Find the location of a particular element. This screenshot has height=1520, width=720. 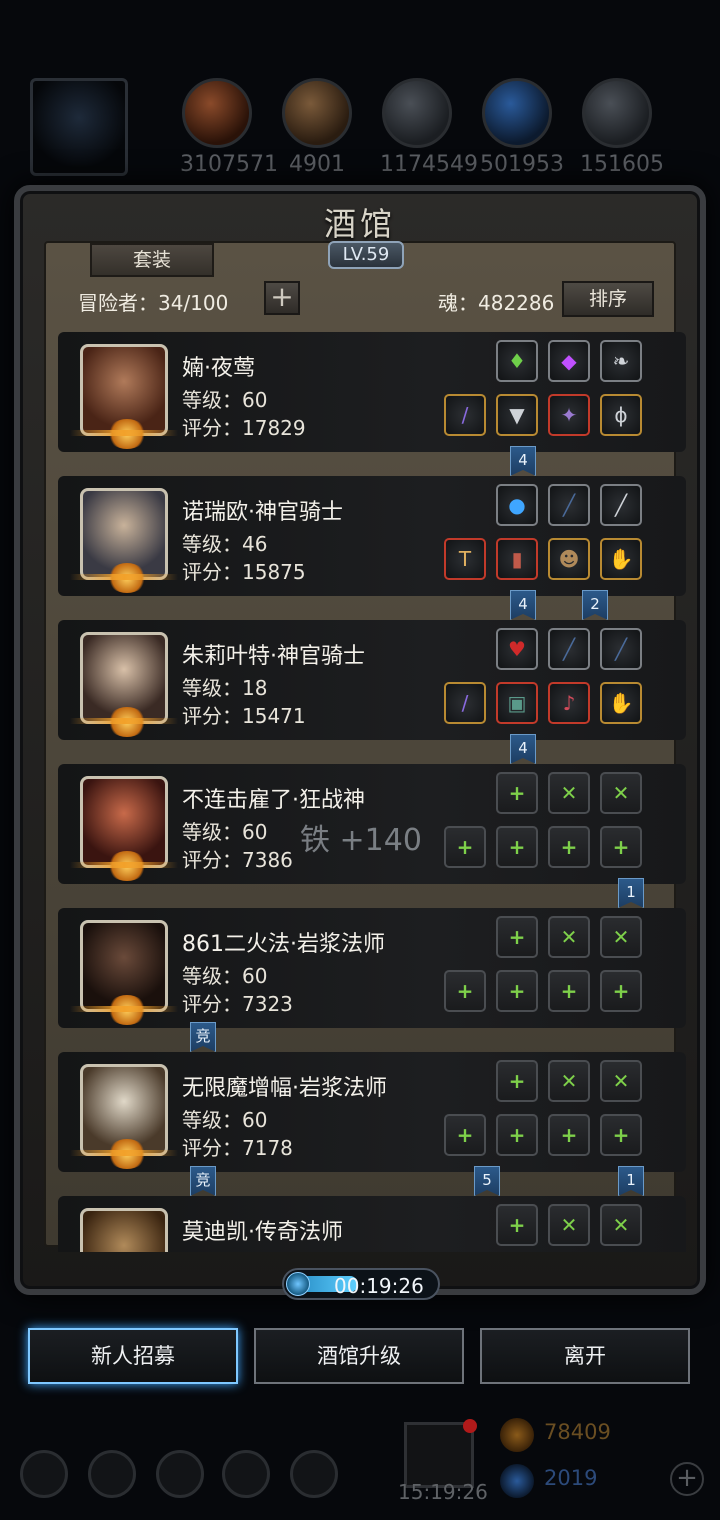

gem-icon is located at coordinates (517, 1481).